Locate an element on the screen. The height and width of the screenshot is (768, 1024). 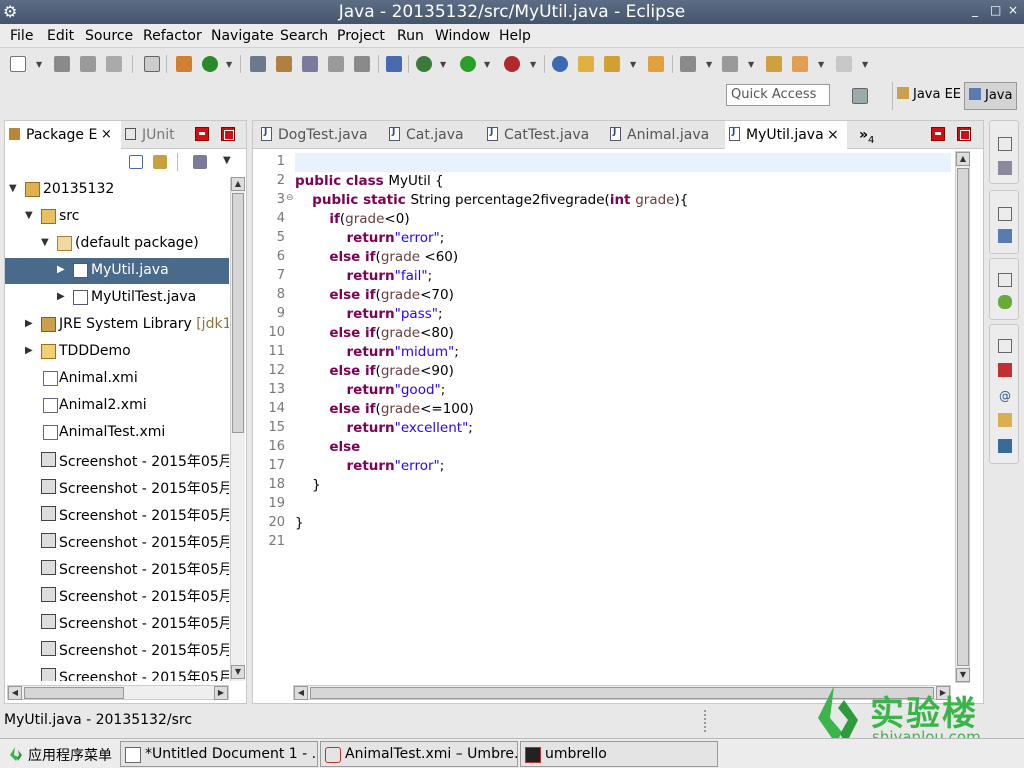
tree-item-animaltest-xmi: AnimalTest.xmi is located at coordinates (117, 433).